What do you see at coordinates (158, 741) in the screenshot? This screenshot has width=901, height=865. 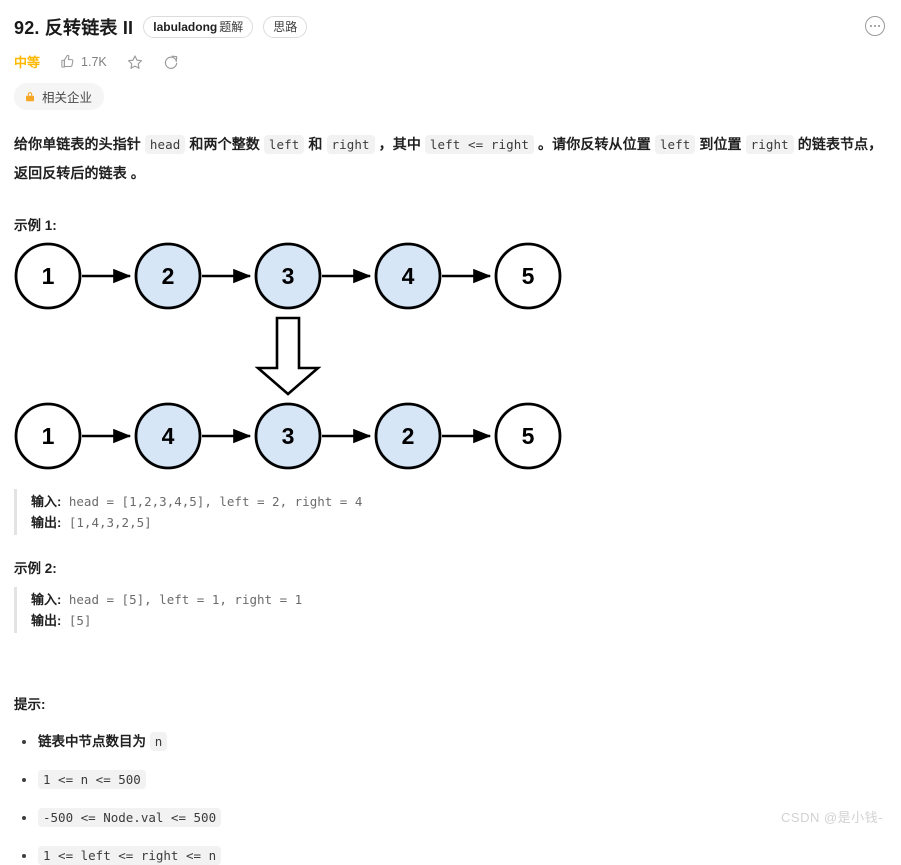 I see `hint-inline-code: n` at bounding box center [158, 741].